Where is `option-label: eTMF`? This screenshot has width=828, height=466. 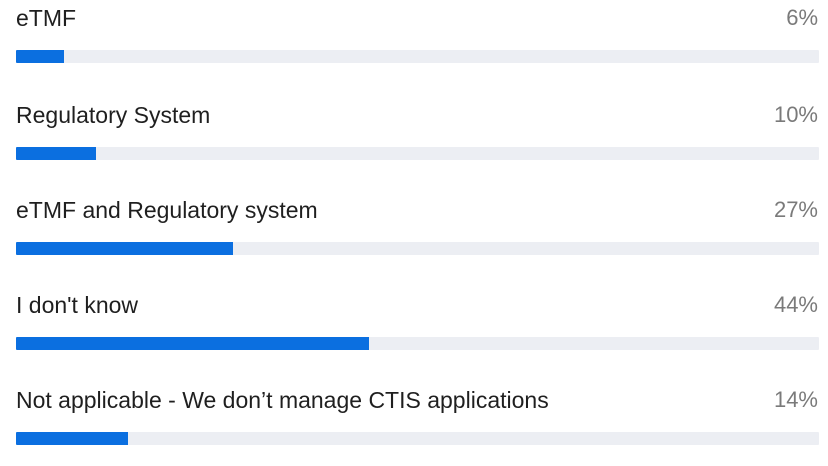
option-label: eTMF is located at coordinates (46, 18).